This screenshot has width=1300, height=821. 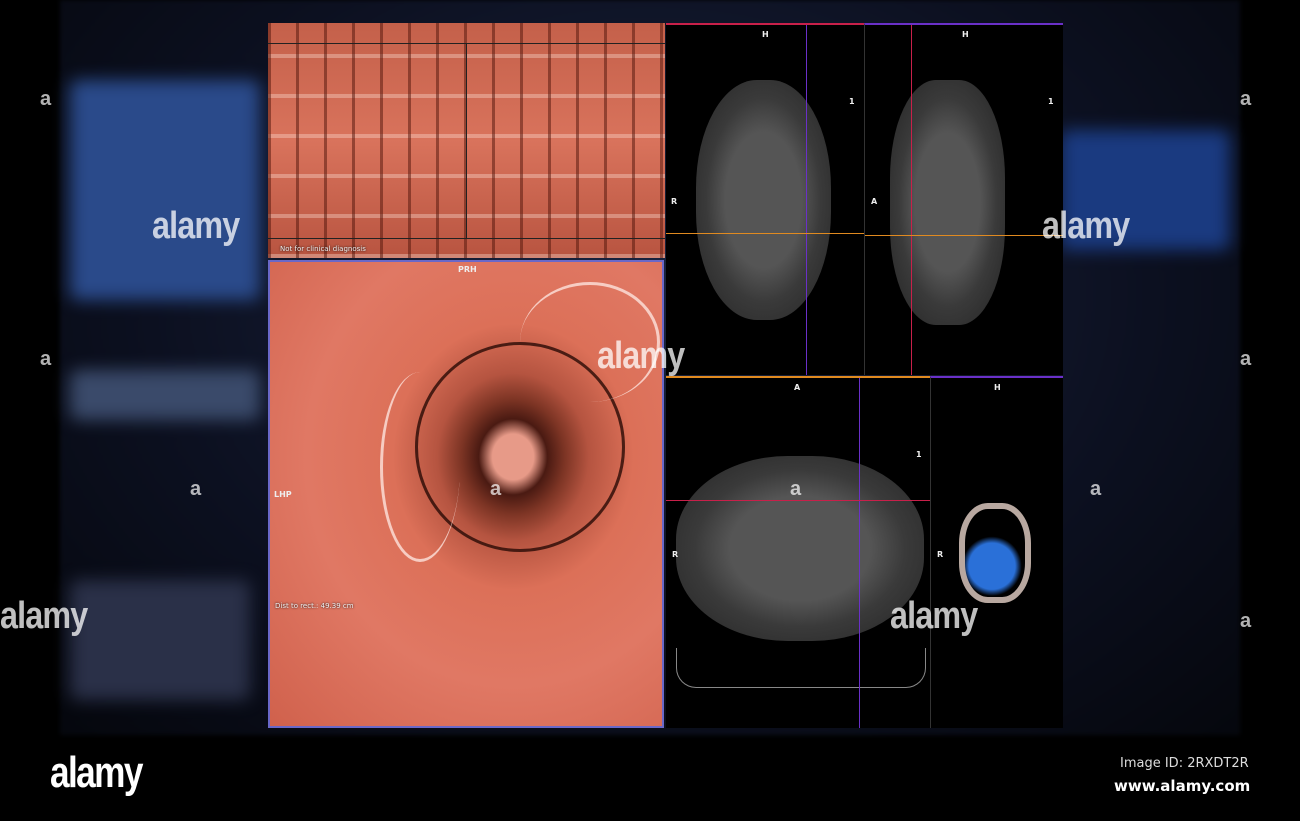 What do you see at coordinates (1182, 786) in the screenshot?
I see `alamy-url: www.alamy.com` at bounding box center [1182, 786].